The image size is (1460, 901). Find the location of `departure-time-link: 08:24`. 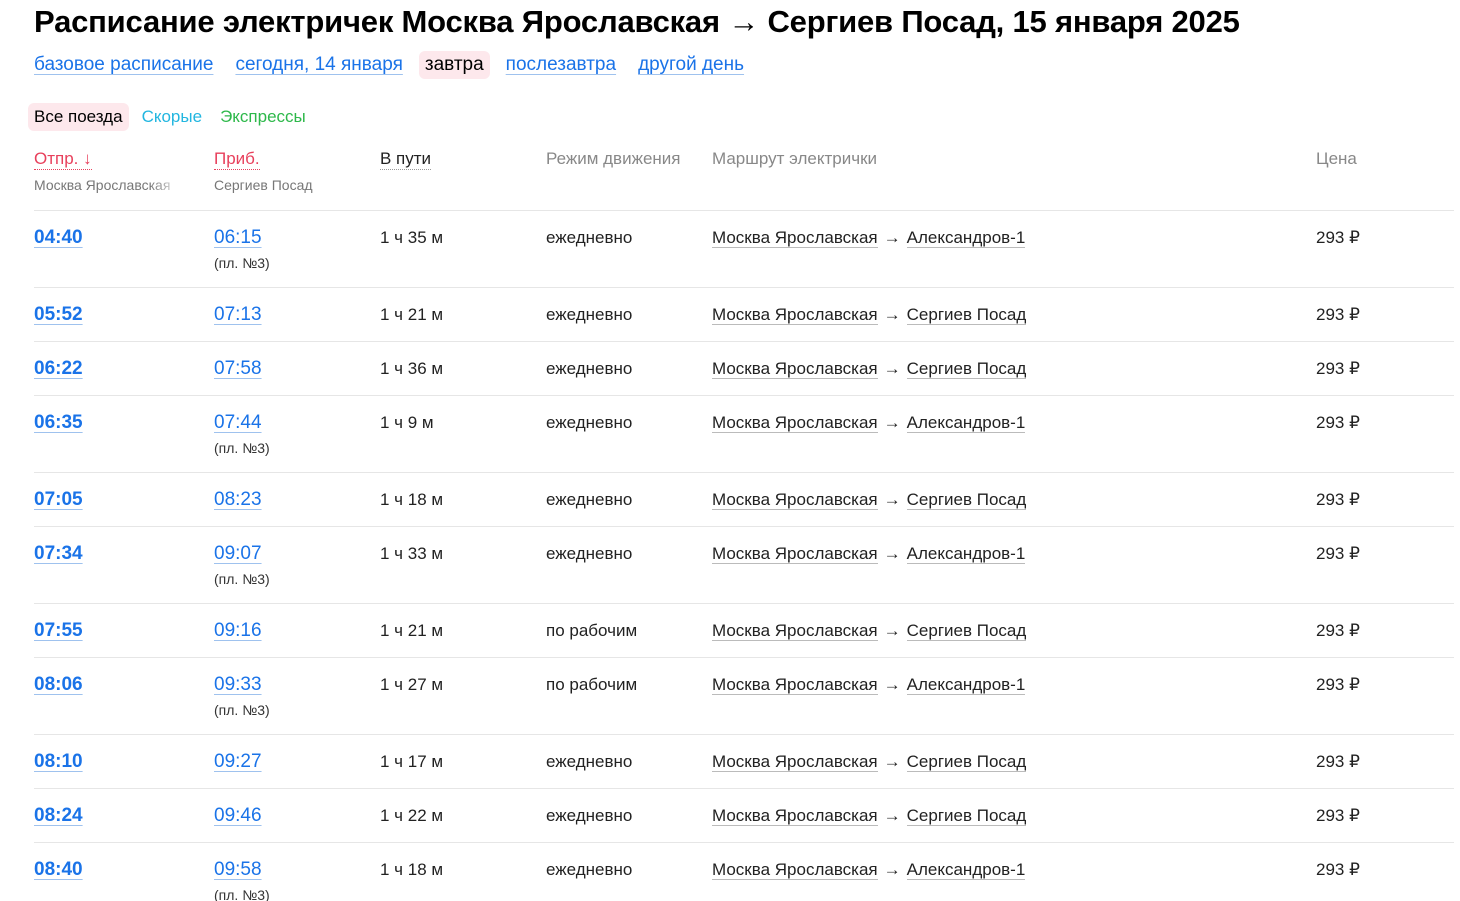

departure-time-link: 08:24 is located at coordinates (58, 816).